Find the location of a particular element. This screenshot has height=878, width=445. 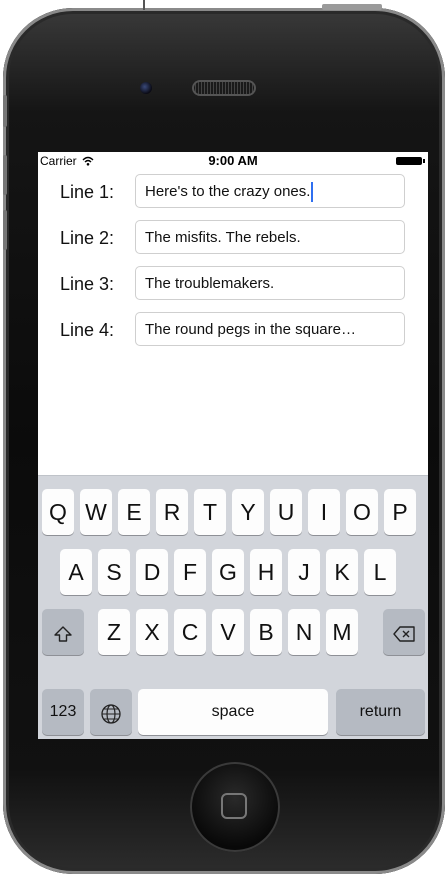

battery-icon is located at coordinates (410, 161).